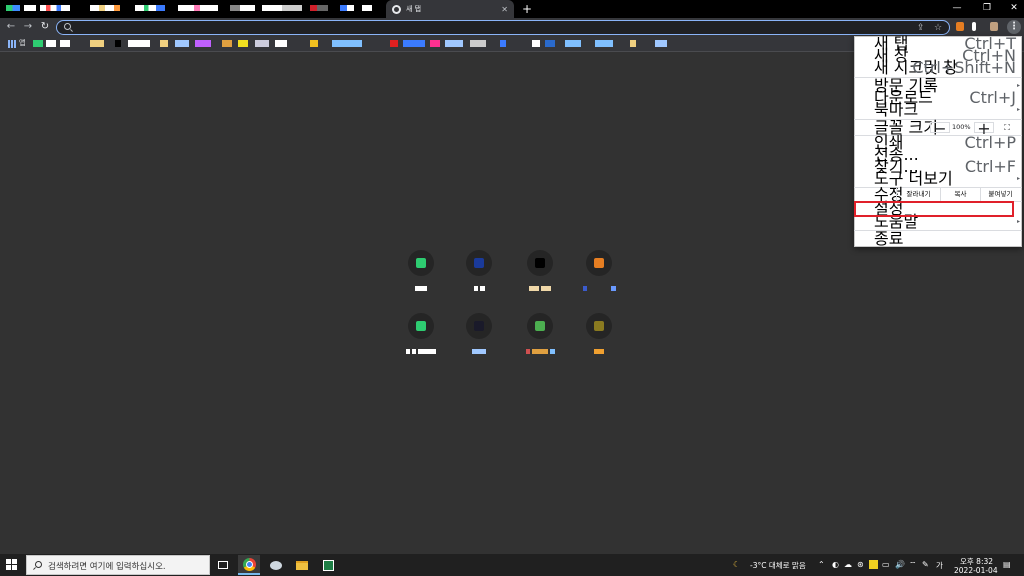  I want to click on globe-icon, so click(396, 9).